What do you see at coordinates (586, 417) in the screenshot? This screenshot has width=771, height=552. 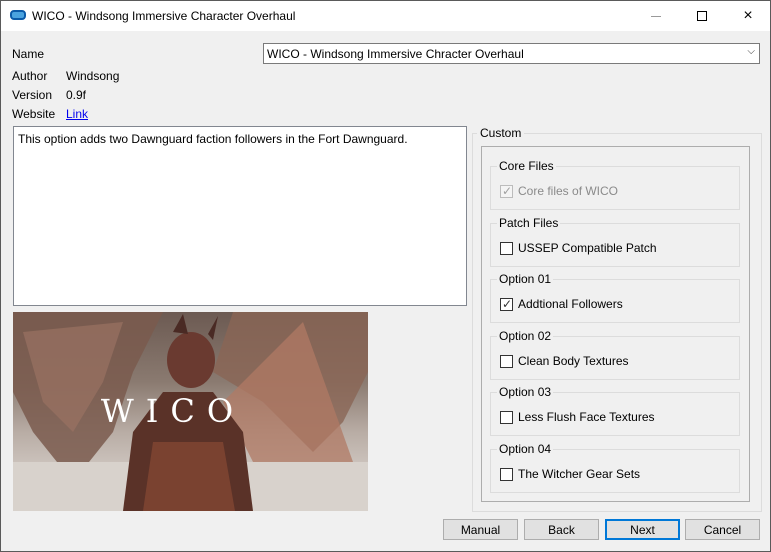 I see `option-label: Less Flush Face Textures` at bounding box center [586, 417].